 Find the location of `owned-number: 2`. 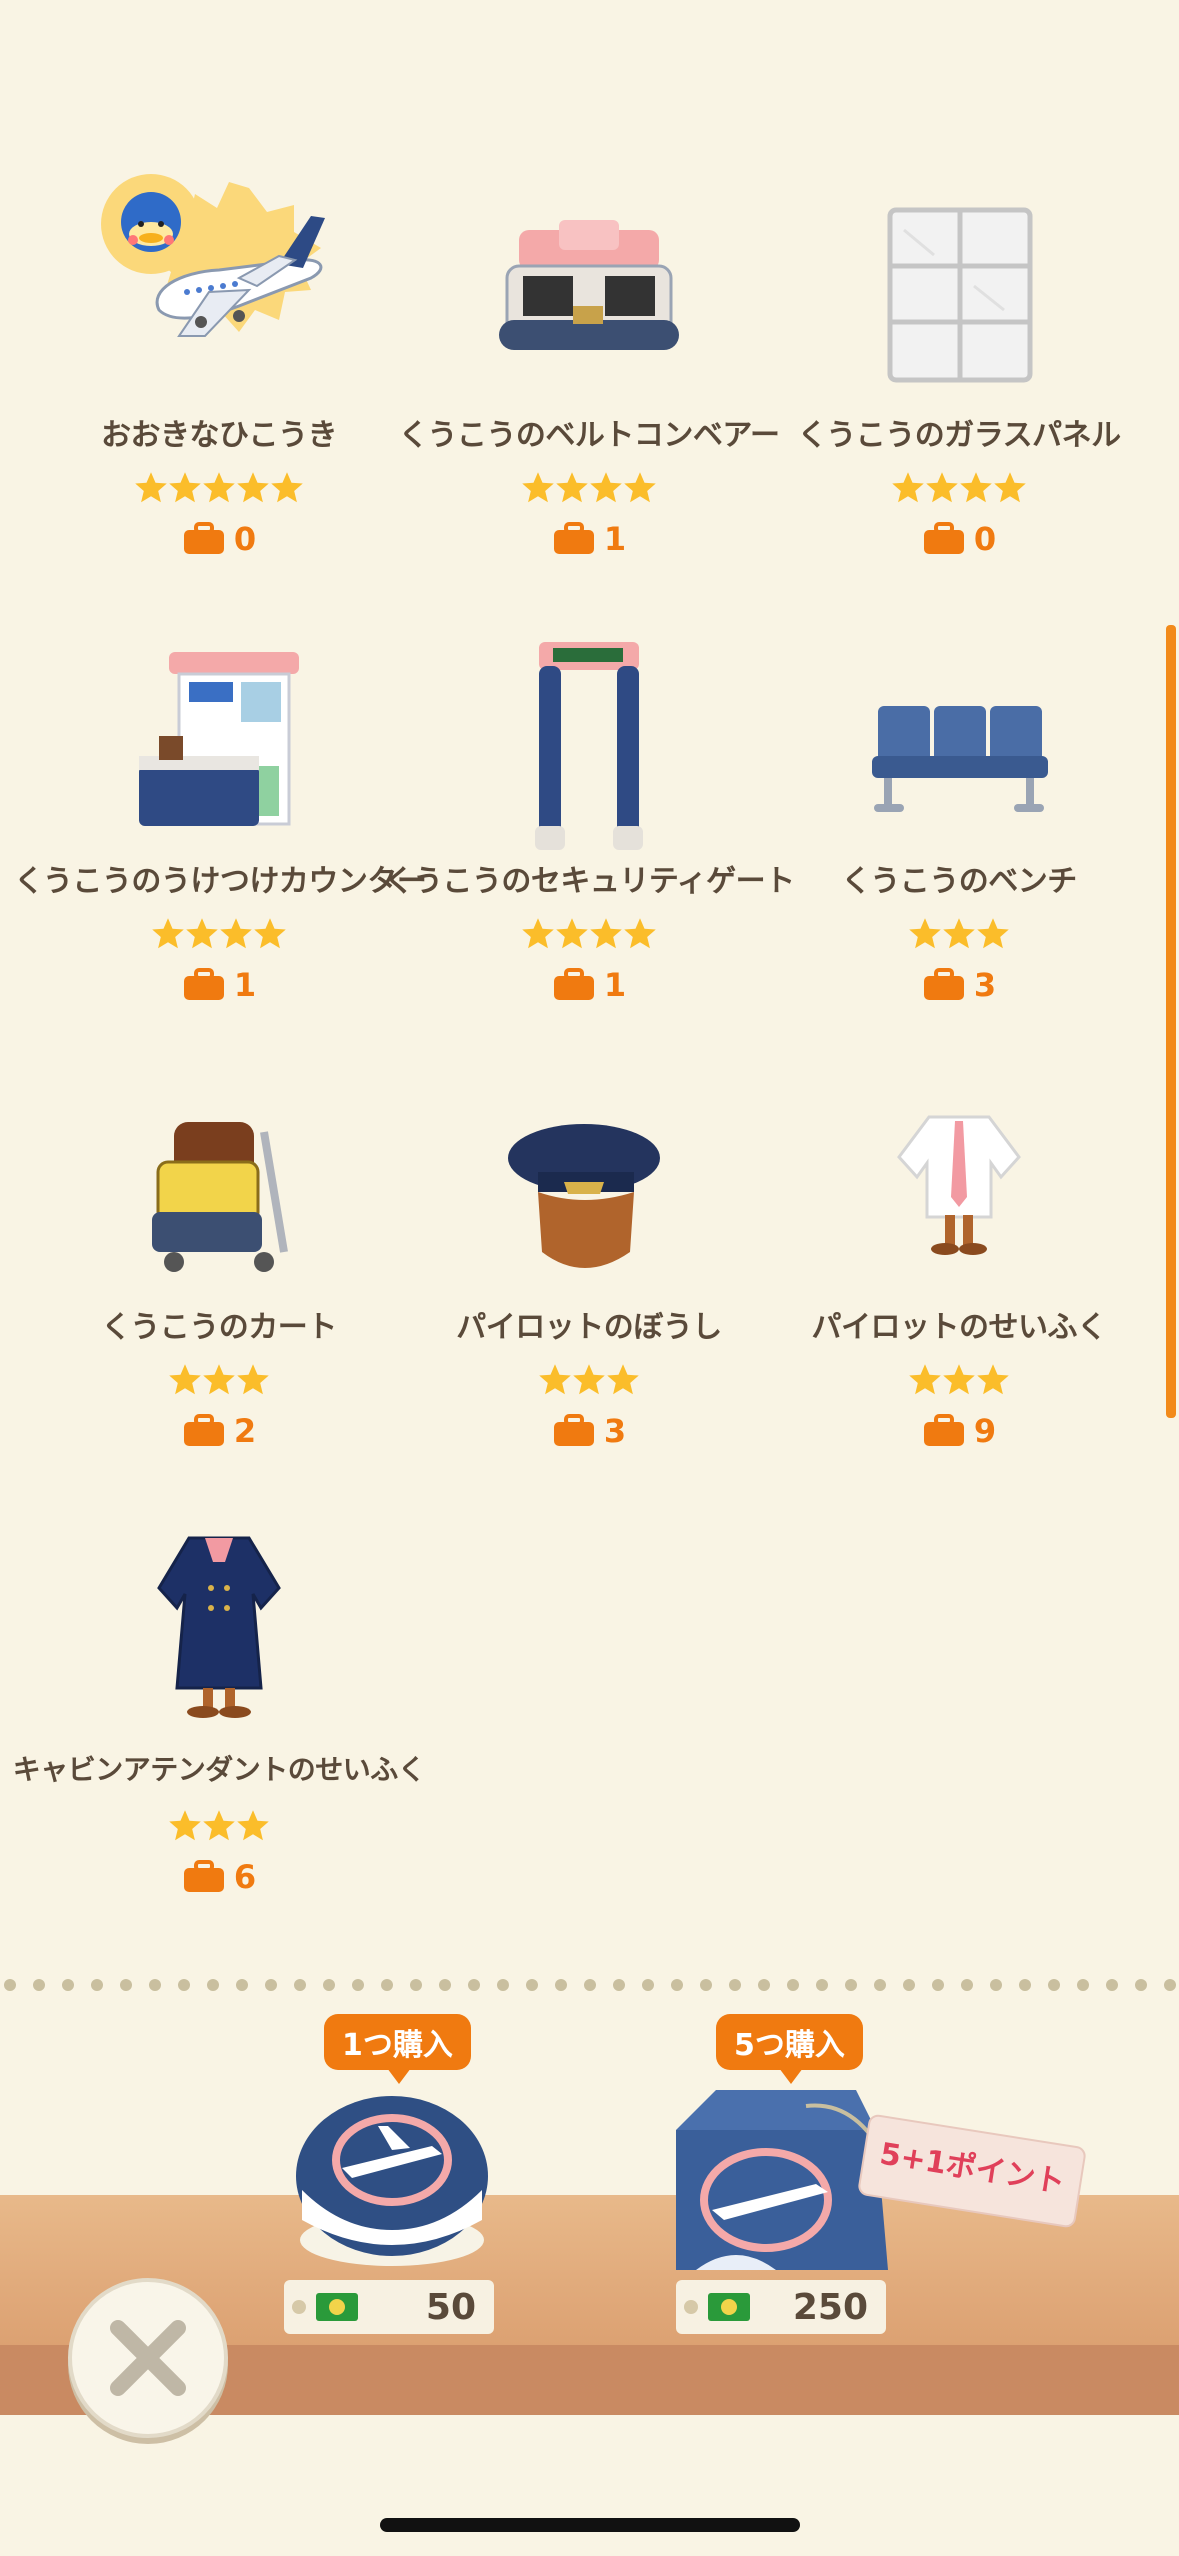

owned-number: 2 is located at coordinates (245, 1431).